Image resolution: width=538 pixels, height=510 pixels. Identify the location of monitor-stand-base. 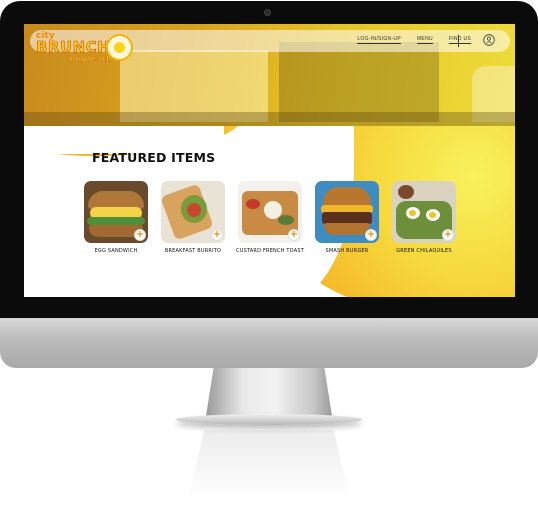
(269, 419).